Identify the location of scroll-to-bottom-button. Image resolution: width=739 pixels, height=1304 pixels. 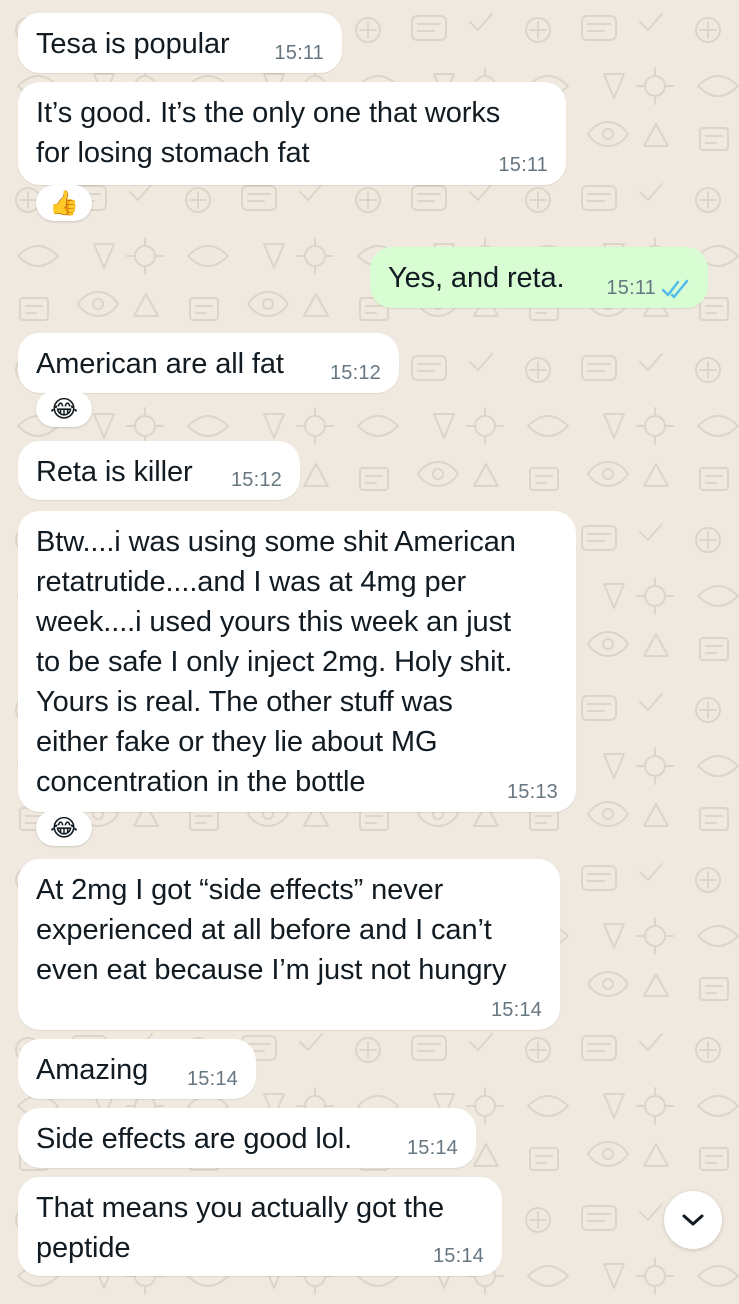
(693, 1220).